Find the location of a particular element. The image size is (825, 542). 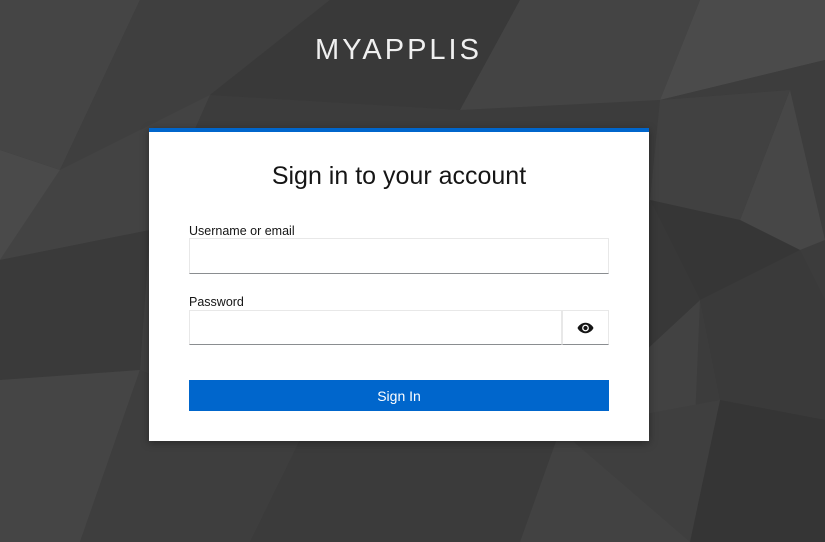

login-heading: Sign in to your account is located at coordinates (399, 176).